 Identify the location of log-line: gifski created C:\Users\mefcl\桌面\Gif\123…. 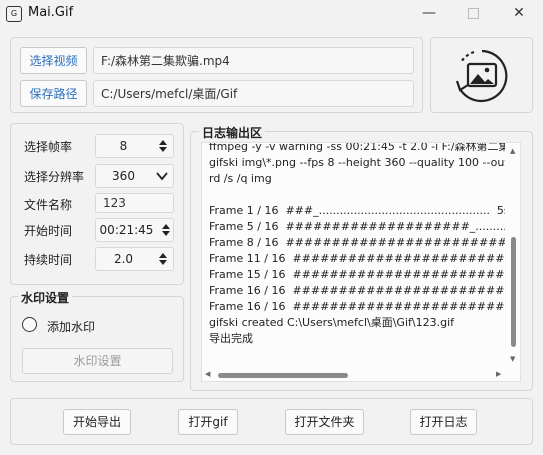
(331, 322).